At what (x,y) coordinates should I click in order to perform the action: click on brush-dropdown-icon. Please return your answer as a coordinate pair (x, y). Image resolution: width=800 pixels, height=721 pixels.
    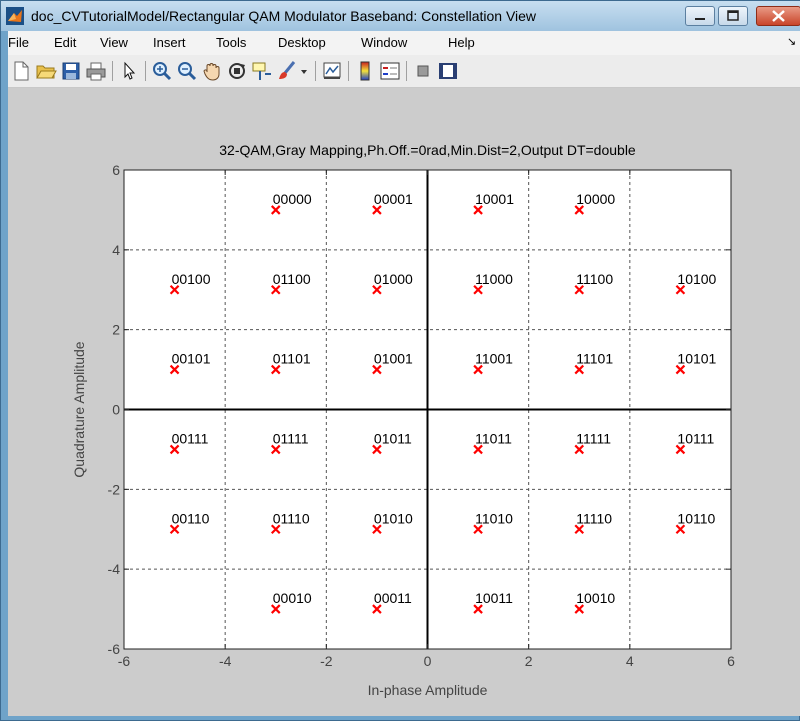
    Looking at the image, I should click on (304, 71).